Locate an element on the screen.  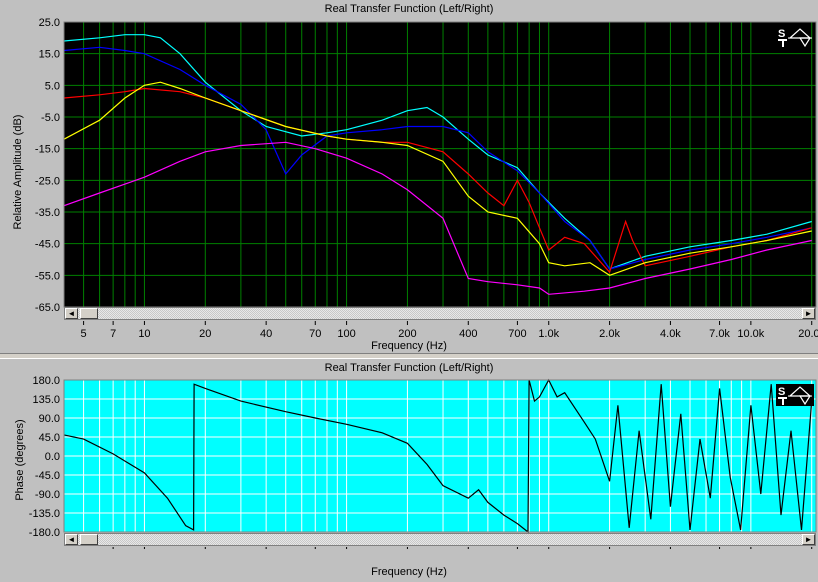
y-tick-label: -90.0 is located at coordinates (47, 495).